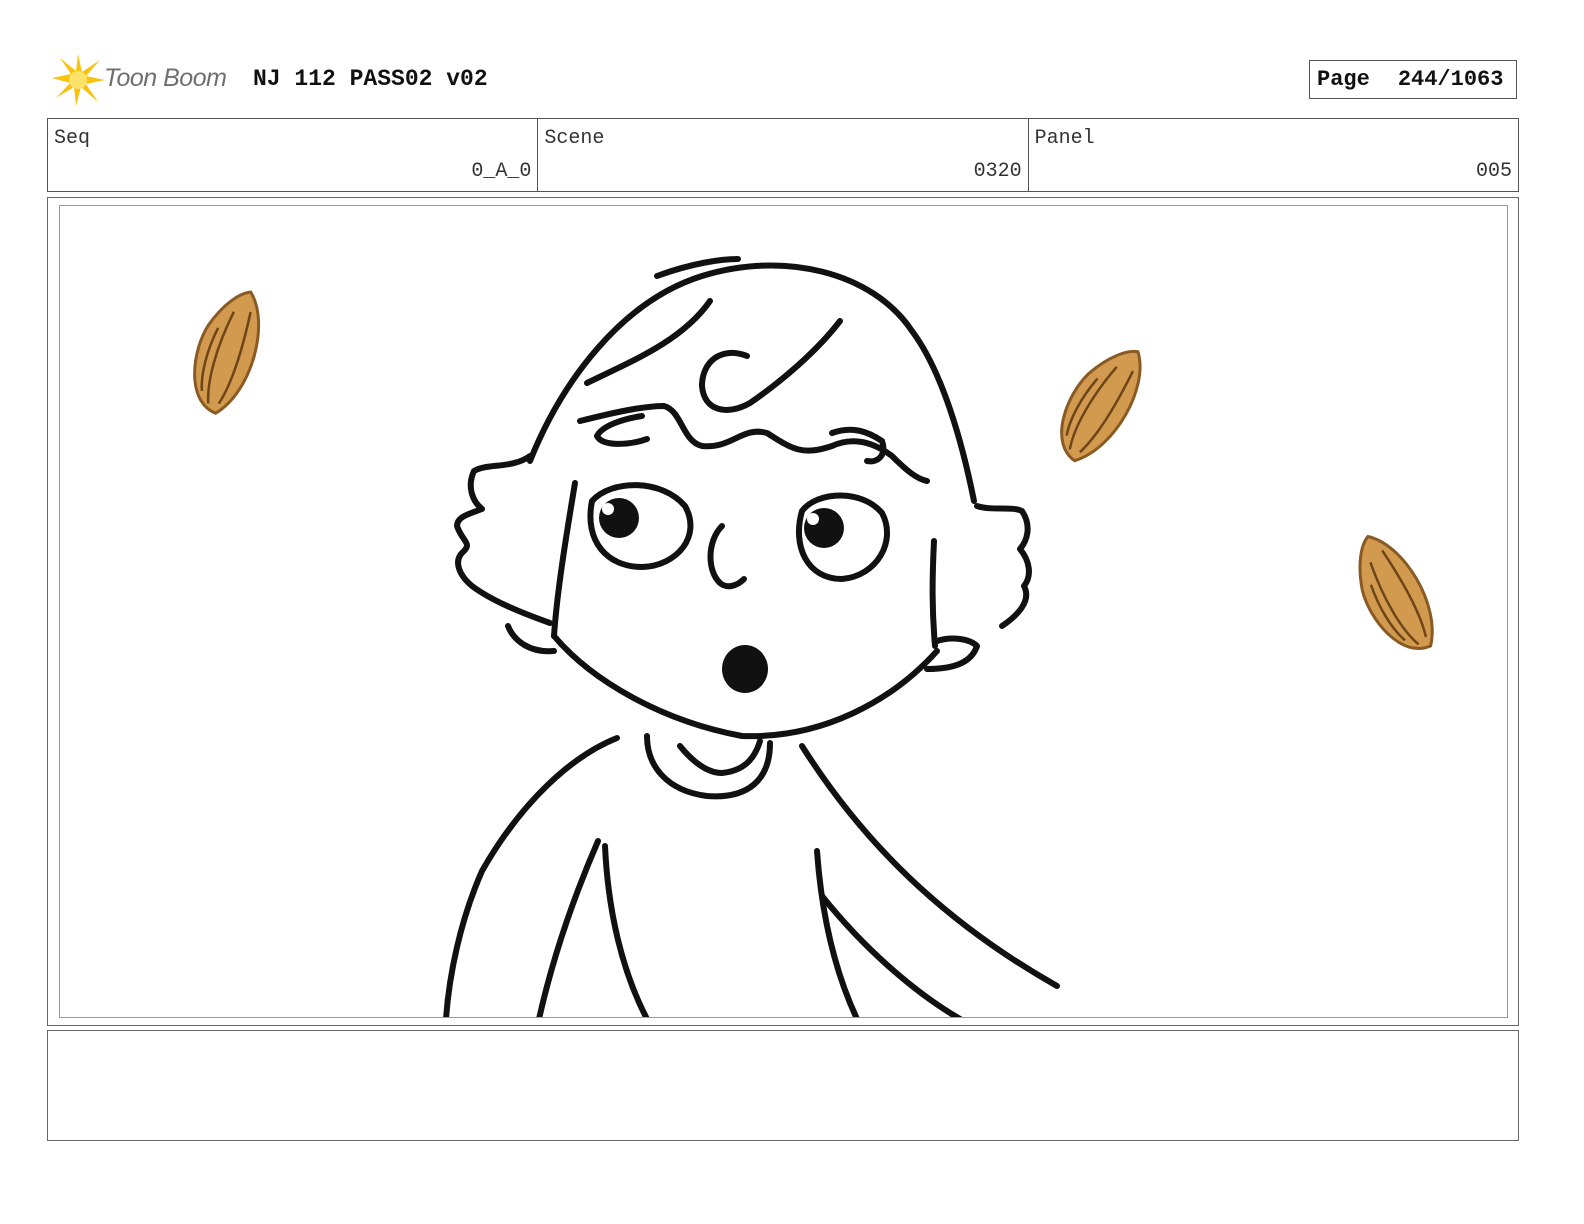  What do you see at coordinates (933, 593) in the screenshot?
I see `face-right` at bounding box center [933, 593].